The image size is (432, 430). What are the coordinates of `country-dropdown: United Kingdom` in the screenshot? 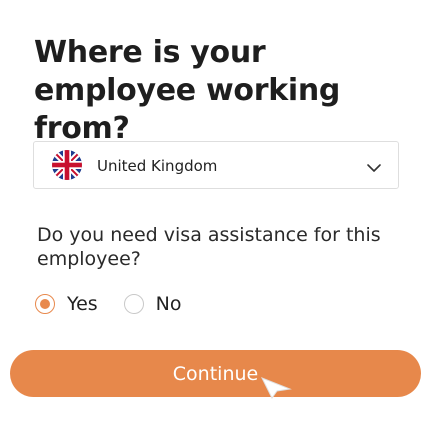 It's located at (216, 165).